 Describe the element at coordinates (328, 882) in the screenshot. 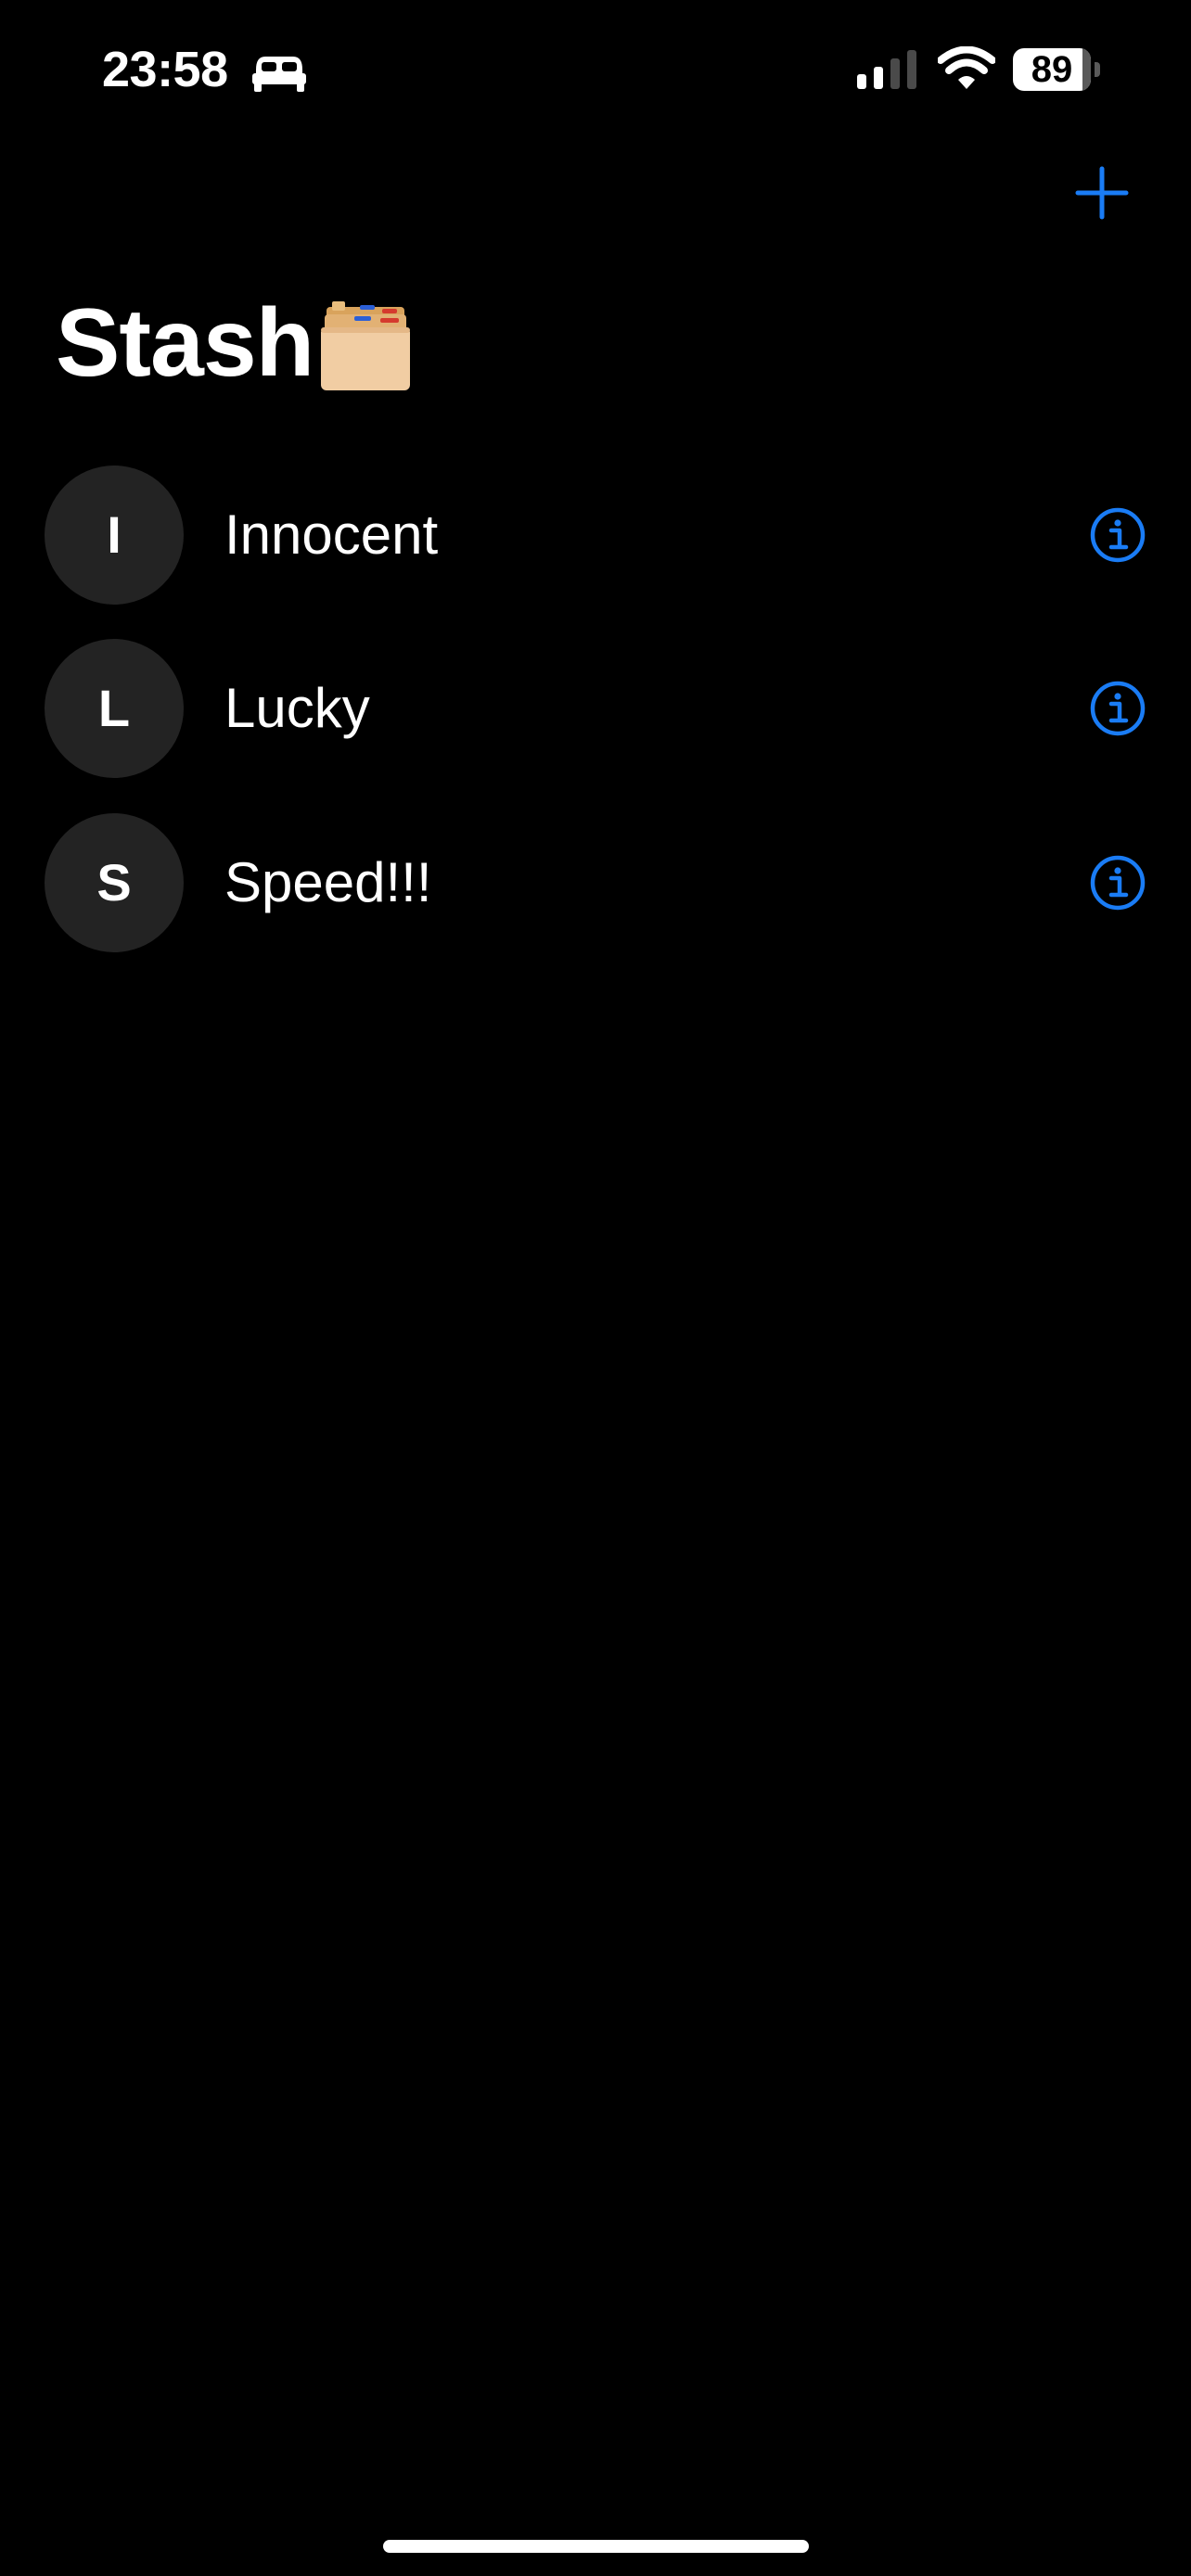

I see `list-item-label: Speed!!!` at that location.